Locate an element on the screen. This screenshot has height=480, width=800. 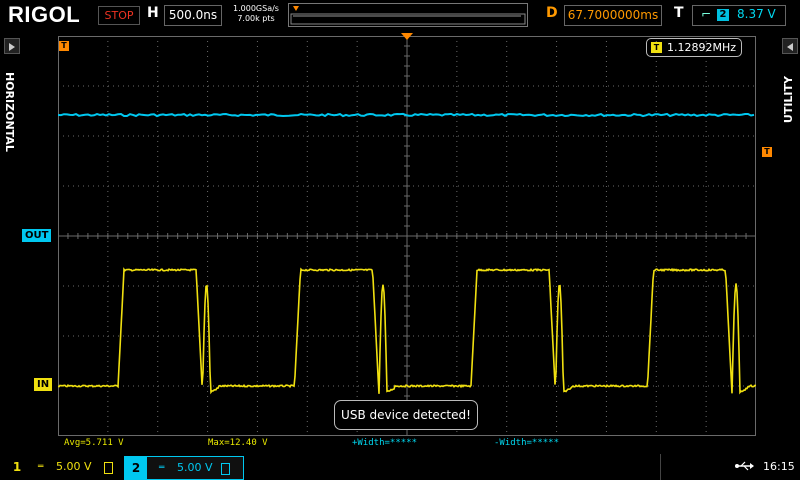
memory-overview-waveform is located at coordinates (408, 15).